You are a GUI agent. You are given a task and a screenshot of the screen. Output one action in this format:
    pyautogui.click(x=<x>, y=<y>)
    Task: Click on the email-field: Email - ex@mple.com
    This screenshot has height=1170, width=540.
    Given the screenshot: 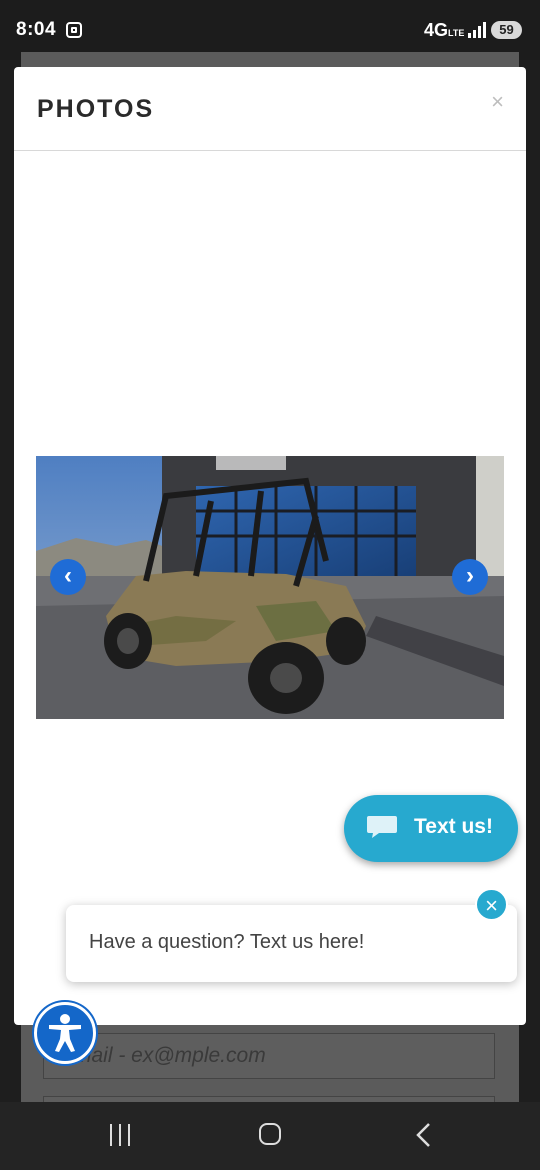 What is the action you would take?
    pyautogui.click(x=269, y=1056)
    